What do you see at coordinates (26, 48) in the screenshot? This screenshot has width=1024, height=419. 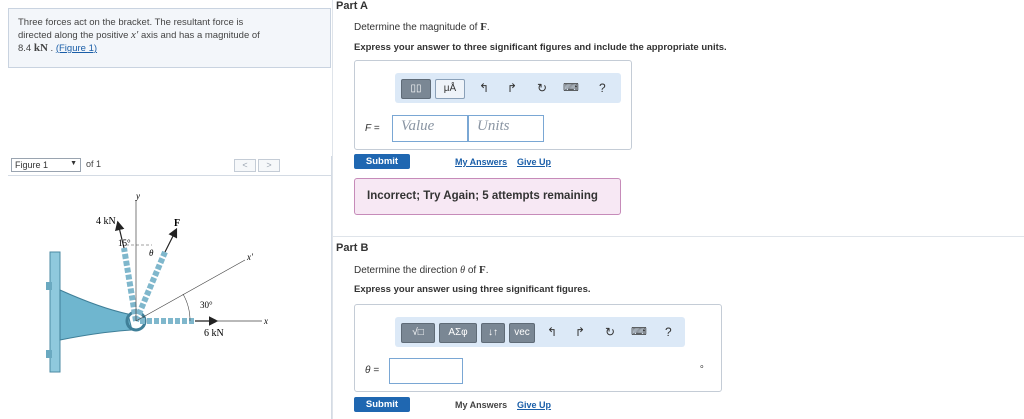 I see `problem-magnitude: 8.4` at bounding box center [26, 48].